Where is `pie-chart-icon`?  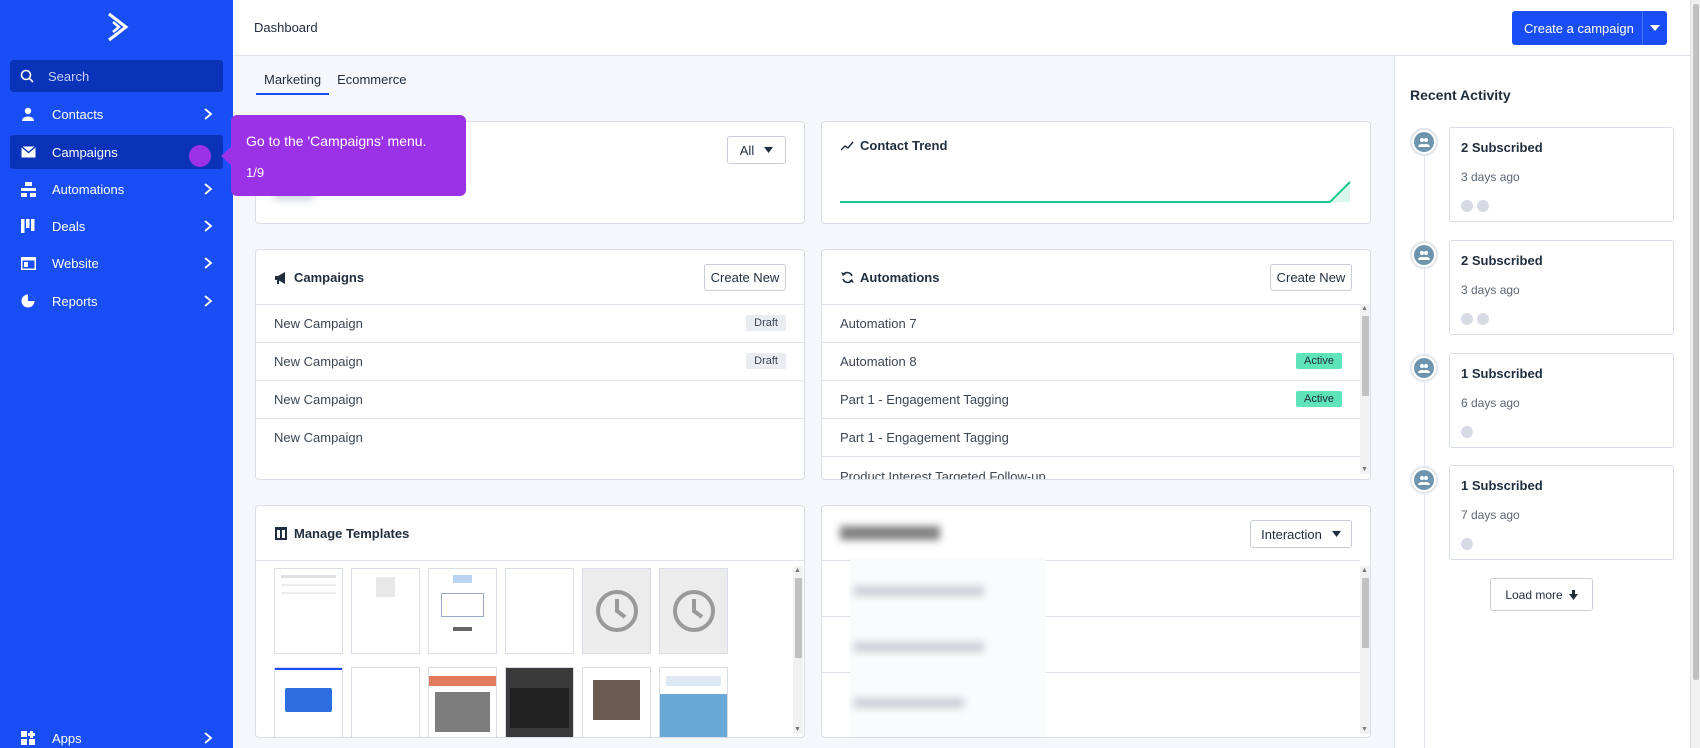 pie-chart-icon is located at coordinates (28, 301).